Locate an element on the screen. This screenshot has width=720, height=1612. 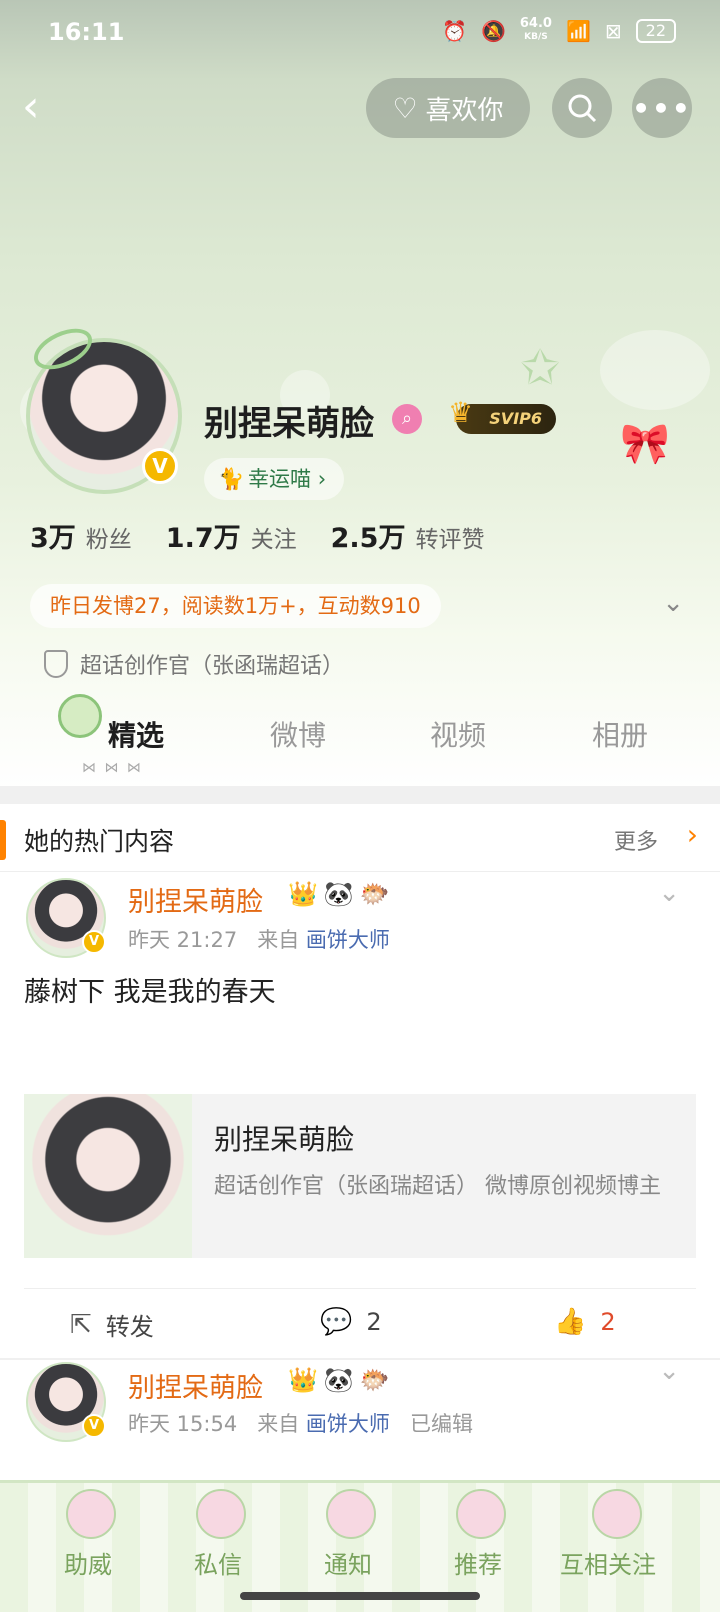
comment-count: 2 is located at coordinates (374, 1322).